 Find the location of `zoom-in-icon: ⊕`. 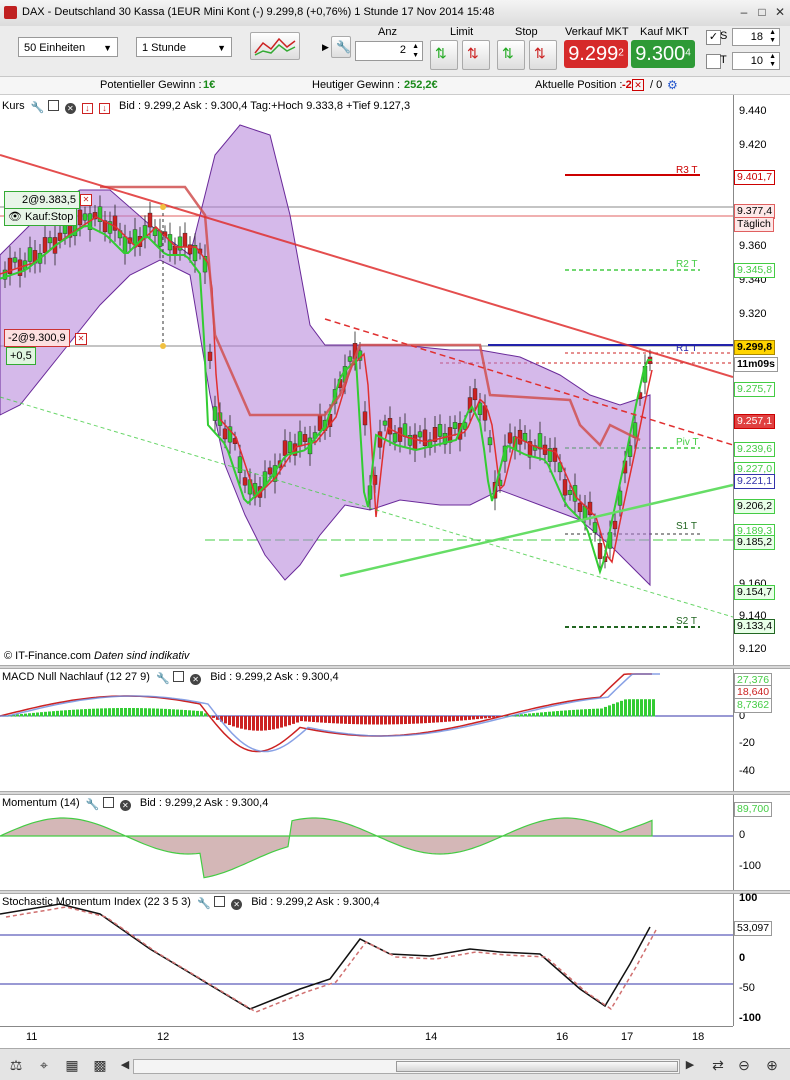

zoom-in-icon: ⊕ is located at coordinates (772, 1065).